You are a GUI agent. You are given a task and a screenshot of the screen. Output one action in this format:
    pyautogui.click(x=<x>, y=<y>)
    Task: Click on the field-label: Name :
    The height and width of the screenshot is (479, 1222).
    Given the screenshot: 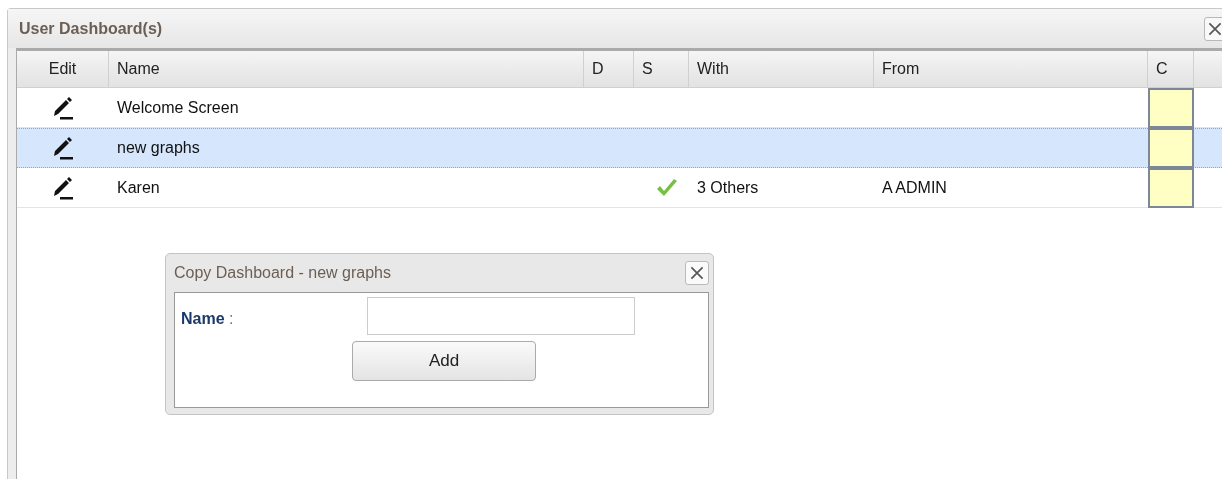 What is the action you would take?
    pyautogui.click(x=208, y=319)
    